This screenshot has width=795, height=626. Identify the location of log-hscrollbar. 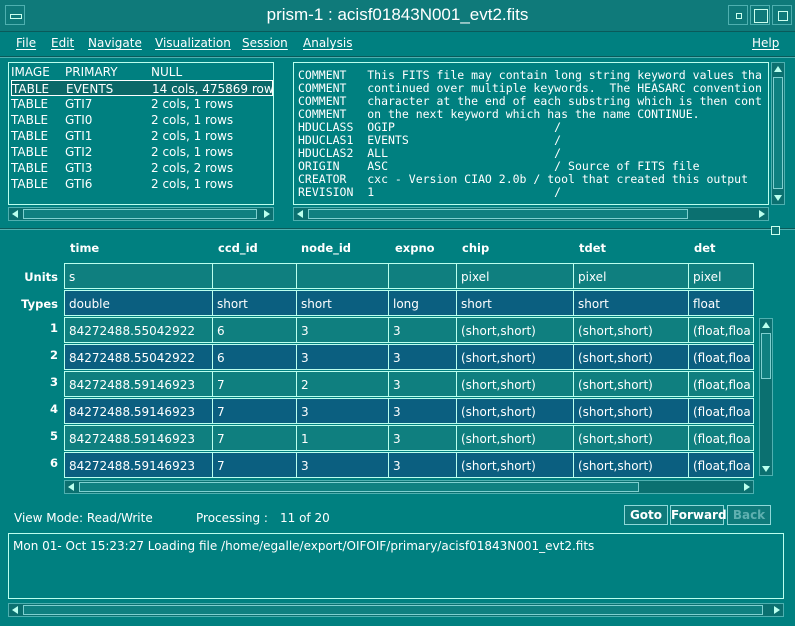
(396, 610).